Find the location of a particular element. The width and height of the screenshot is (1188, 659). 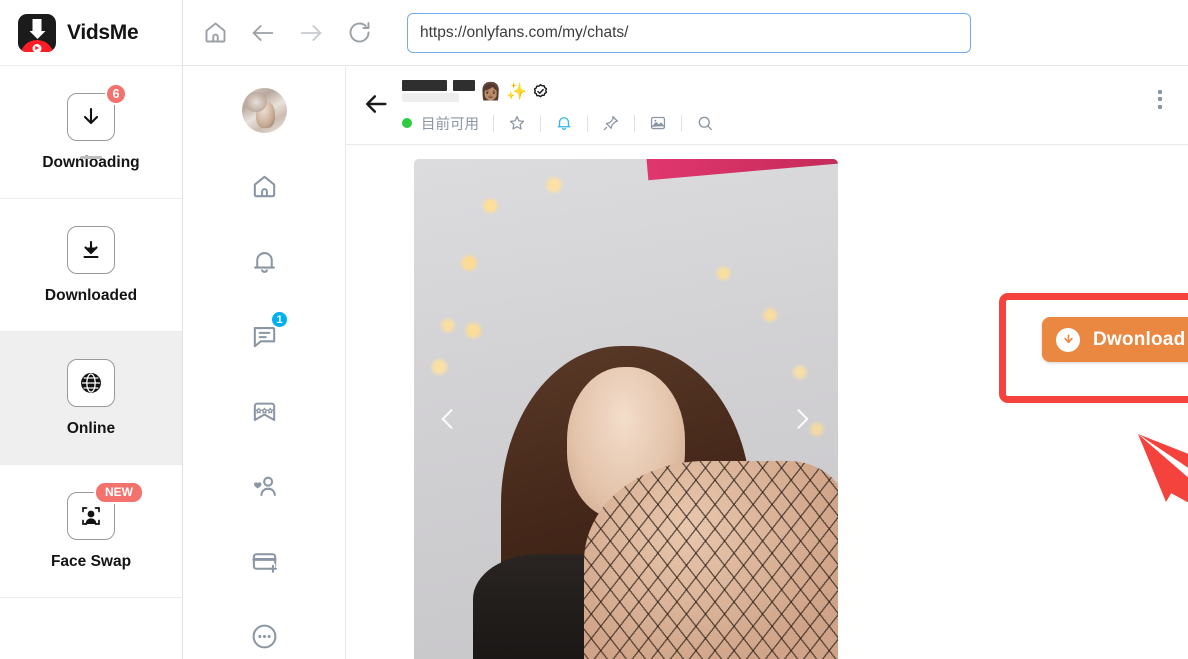

progress-underline is located at coordinates (91, 157).